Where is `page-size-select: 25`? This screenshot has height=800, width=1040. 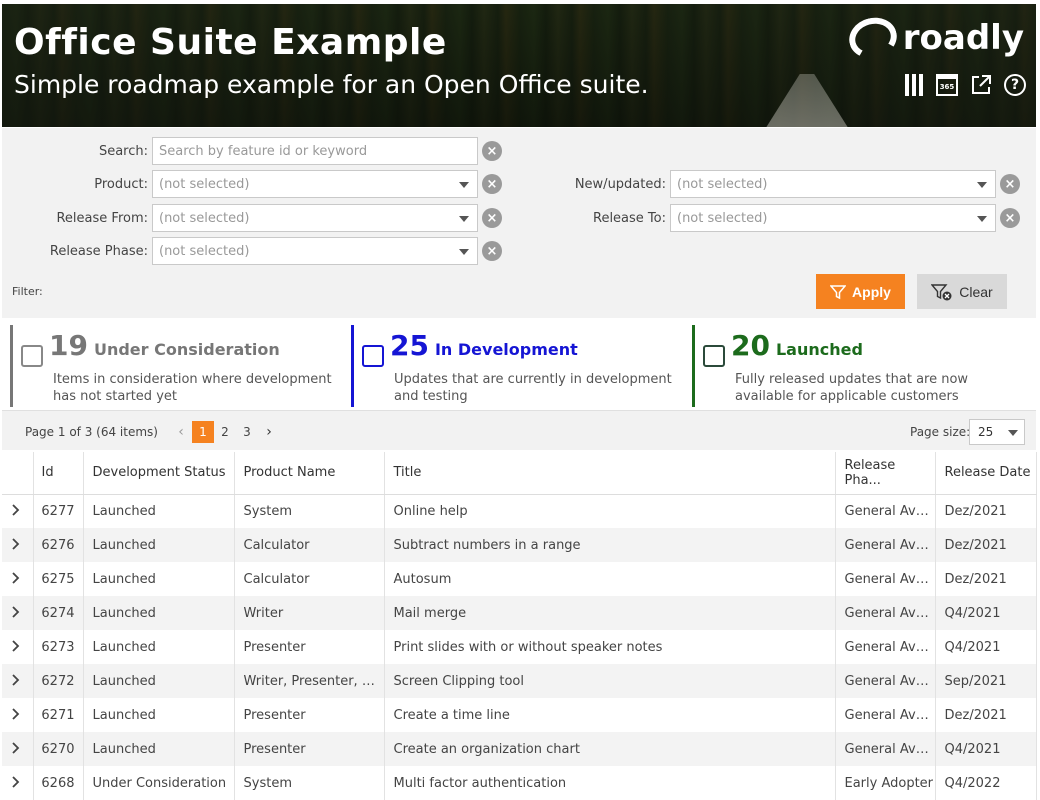 page-size-select: 25 is located at coordinates (997, 432).